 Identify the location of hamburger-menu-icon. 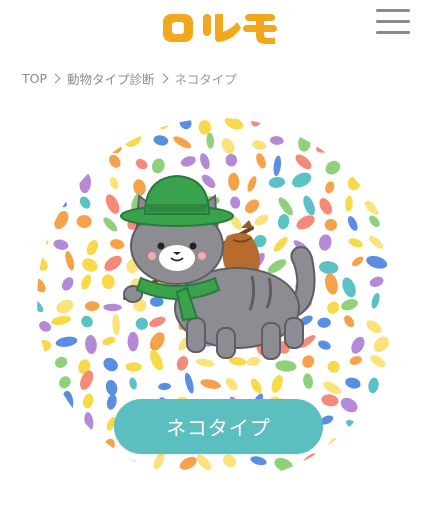
(394, 21).